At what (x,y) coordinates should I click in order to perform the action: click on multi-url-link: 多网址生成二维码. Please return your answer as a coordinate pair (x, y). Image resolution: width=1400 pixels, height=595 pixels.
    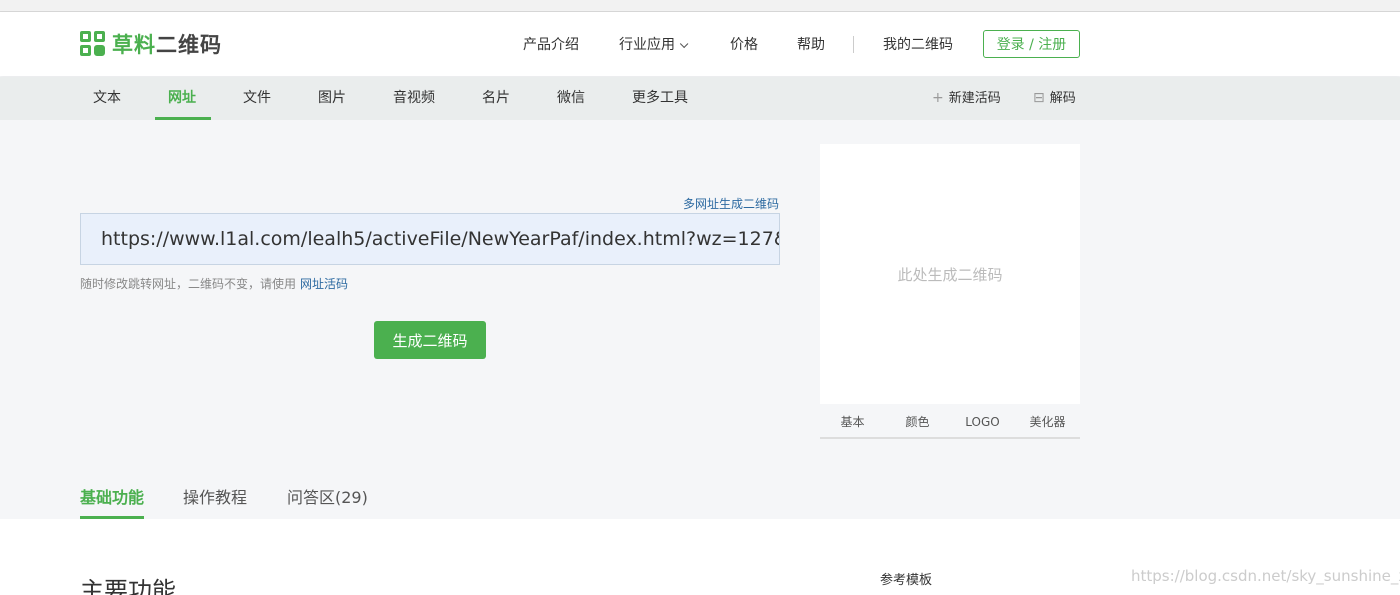
    Looking at the image, I should click on (731, 203).